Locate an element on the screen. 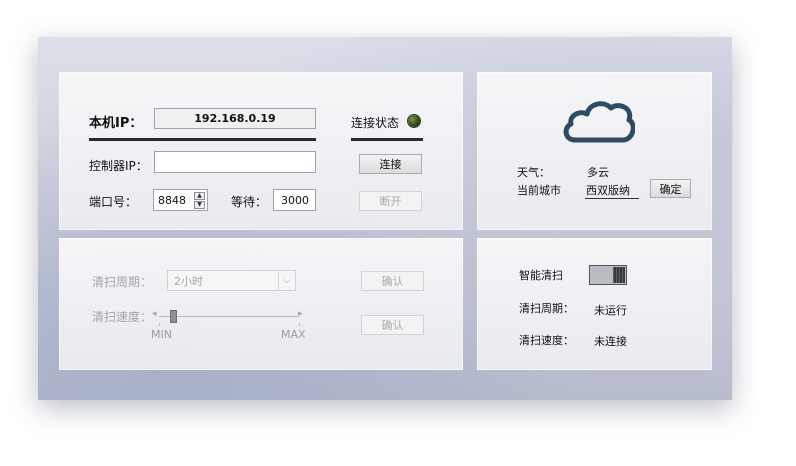  port-stepper: ▲ ▼ is located at coordinates (199, 200).